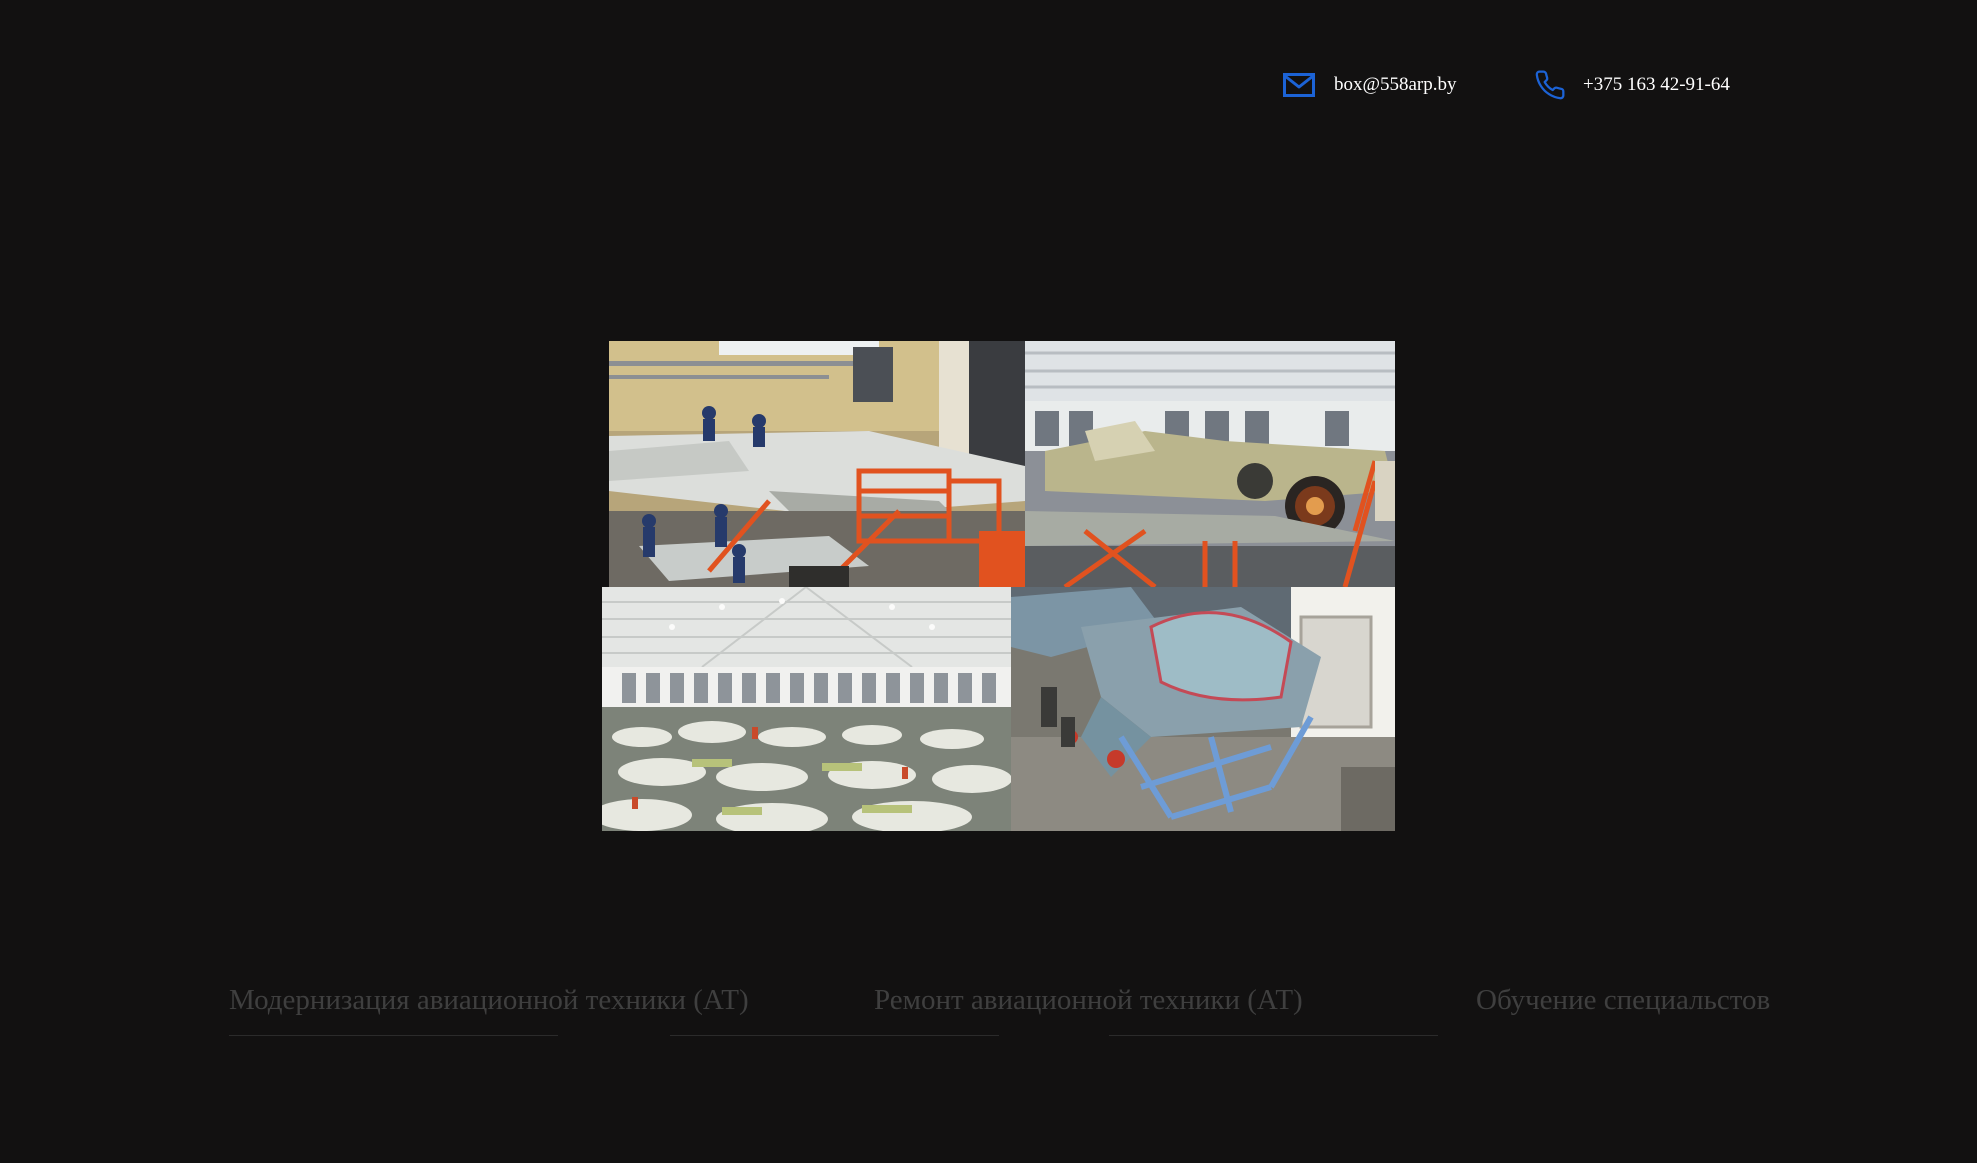 The width and height of the screenshot is (1977, 1163). I want to click on service-link-repair: Ремонт авиационной техники (АТ), so click(1088, 1000).